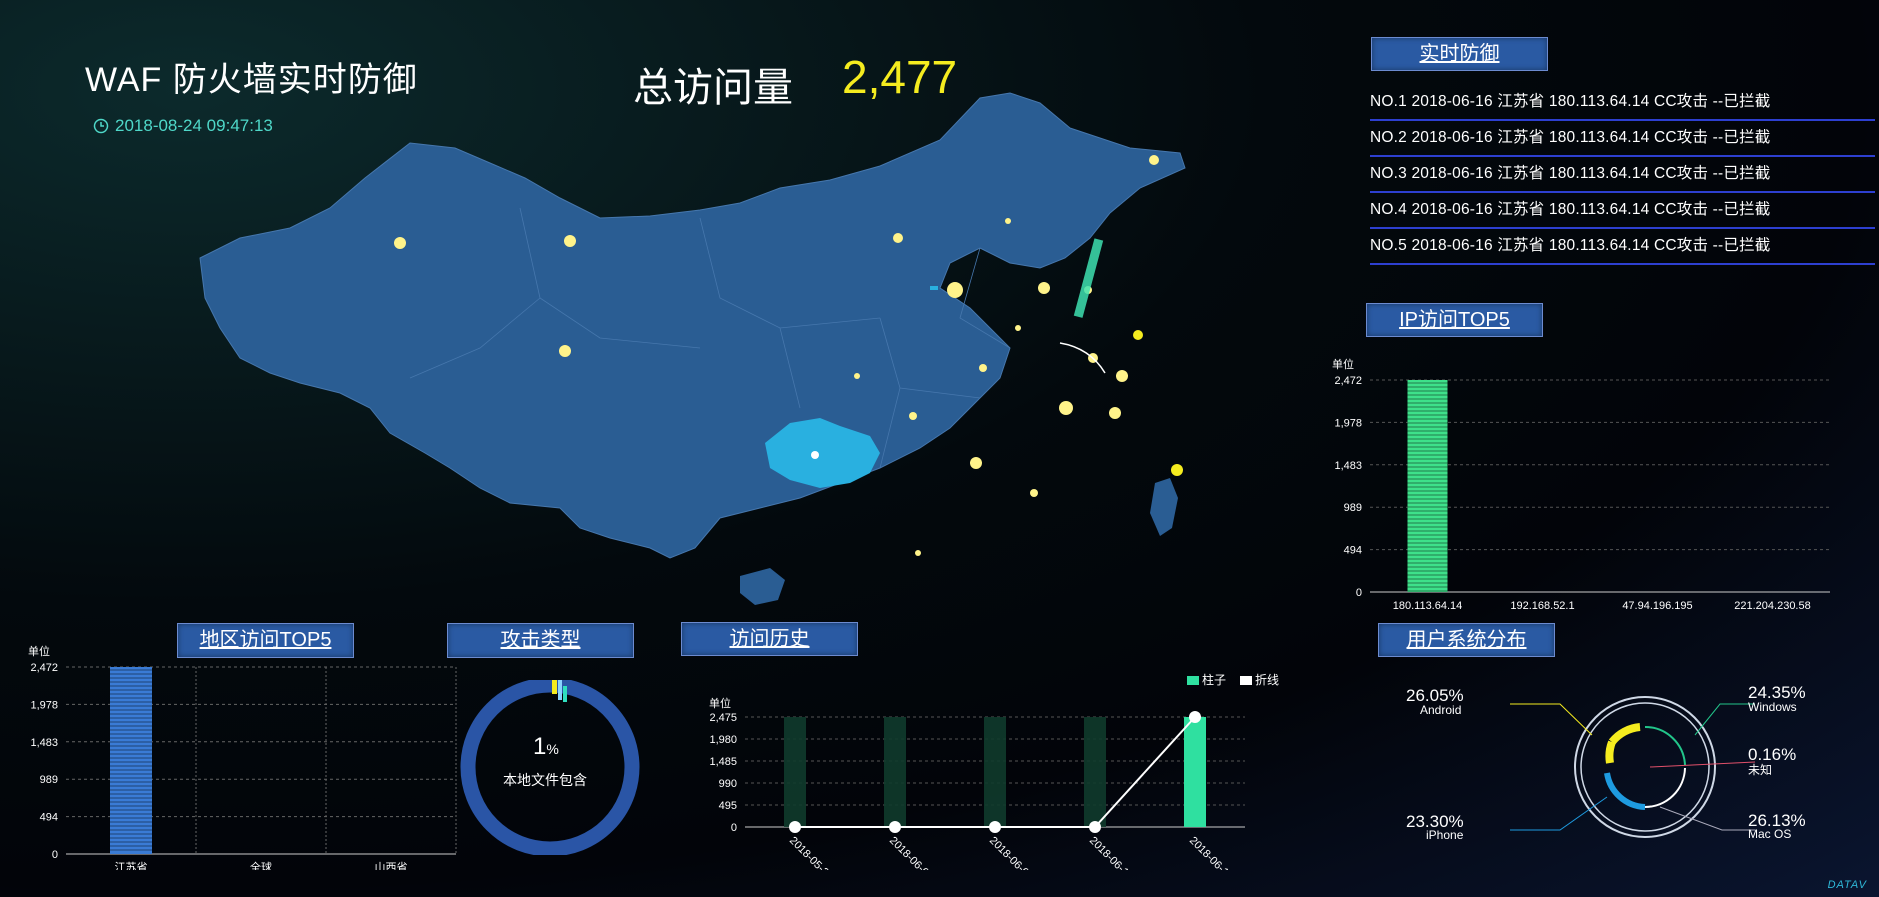 The height and width of the screenshot is (897, 1879). Describe the element at coordinates (762, 586) in the screenshot. I see `map-island-hainan` at that location.